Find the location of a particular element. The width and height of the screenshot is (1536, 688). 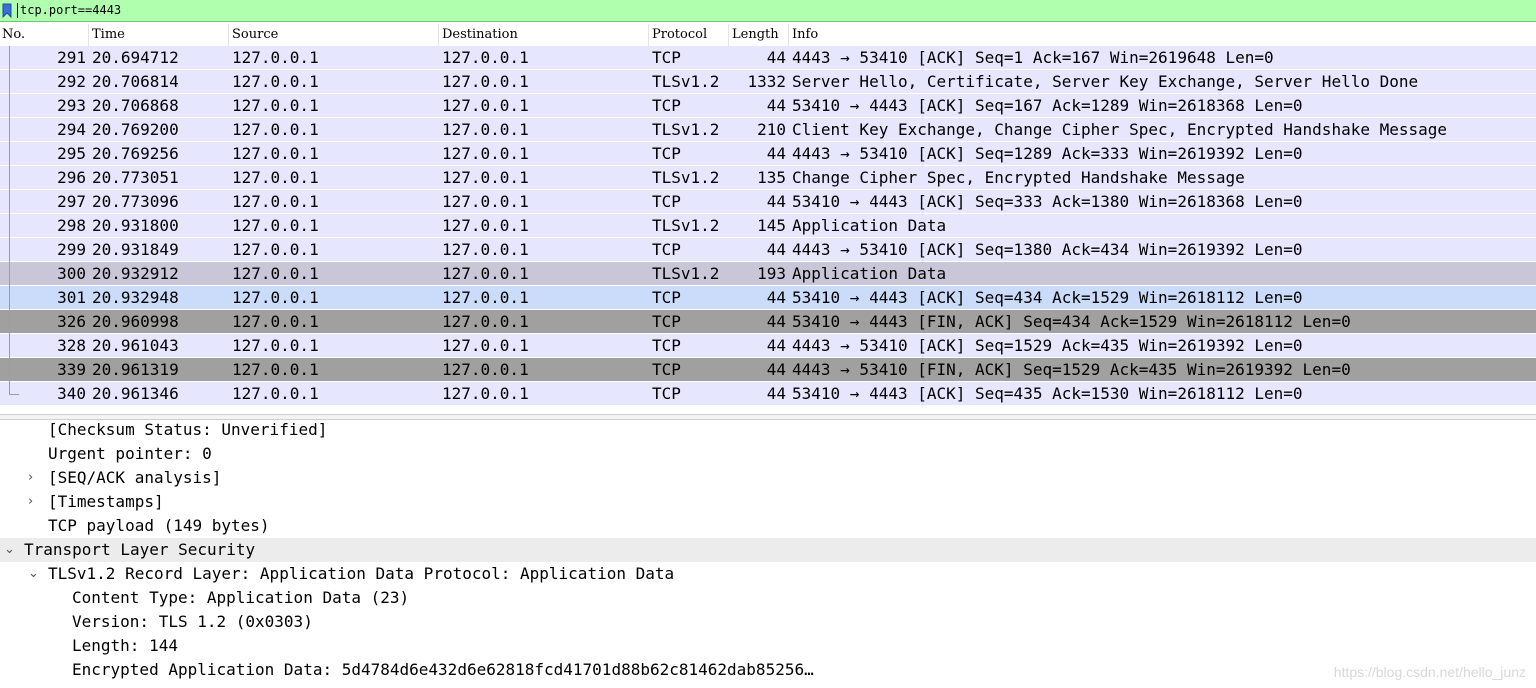

detail-text: Urgent pointer: 0 is located at coordinates (130, 453).